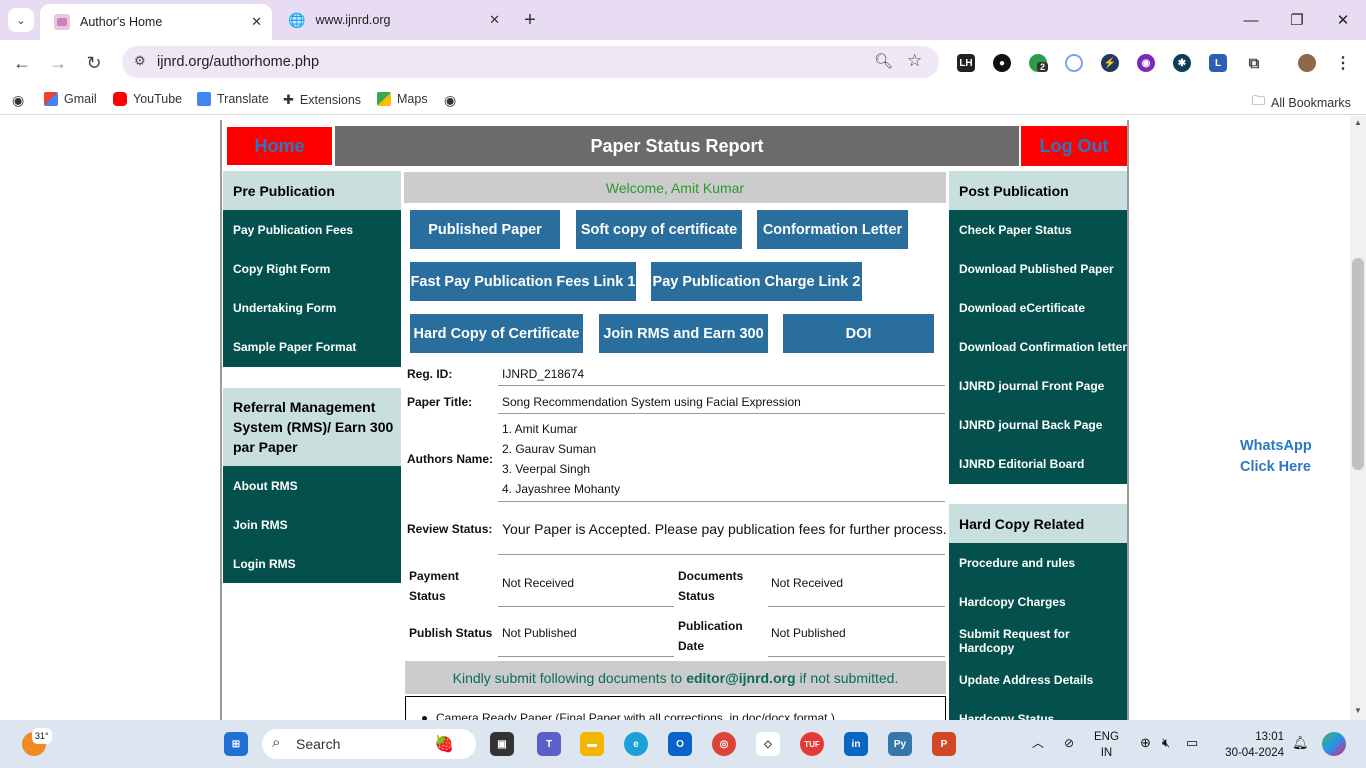 The width and height of the screenshot is (1366, 768). Describe the element at coordinates (147, 99) in the screenshot. I see `bookmark-youtube: YouTube` at that location.